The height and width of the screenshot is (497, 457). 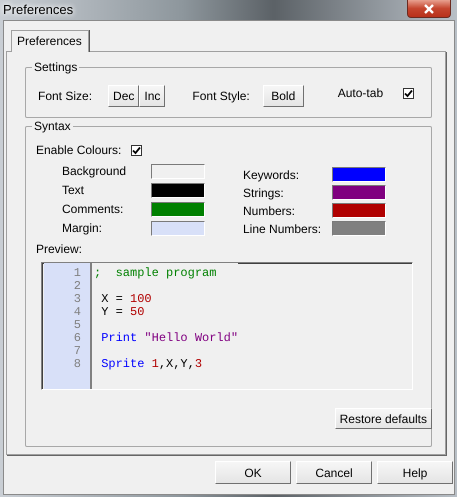 I want to click on dec-button: Dec, so click(x=124, y=95).